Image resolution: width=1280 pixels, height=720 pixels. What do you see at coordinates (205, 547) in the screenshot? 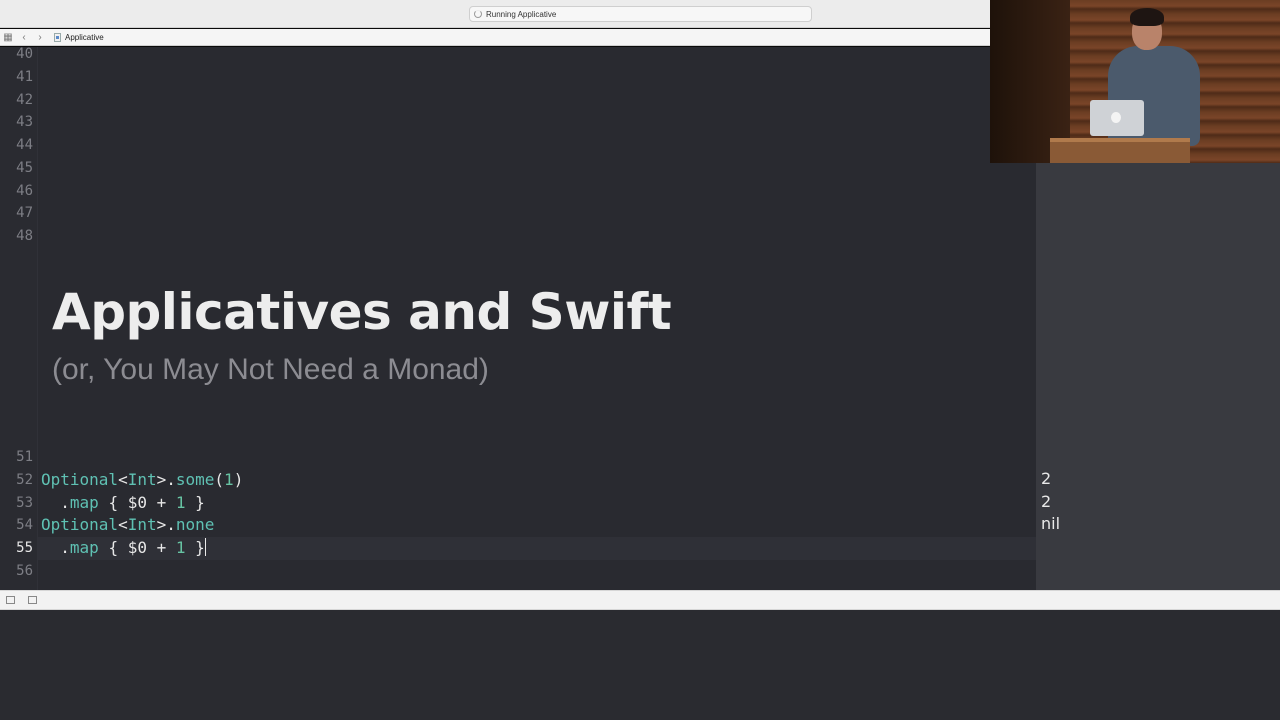
I see `text-cursor` at bounding box center [205, 547].